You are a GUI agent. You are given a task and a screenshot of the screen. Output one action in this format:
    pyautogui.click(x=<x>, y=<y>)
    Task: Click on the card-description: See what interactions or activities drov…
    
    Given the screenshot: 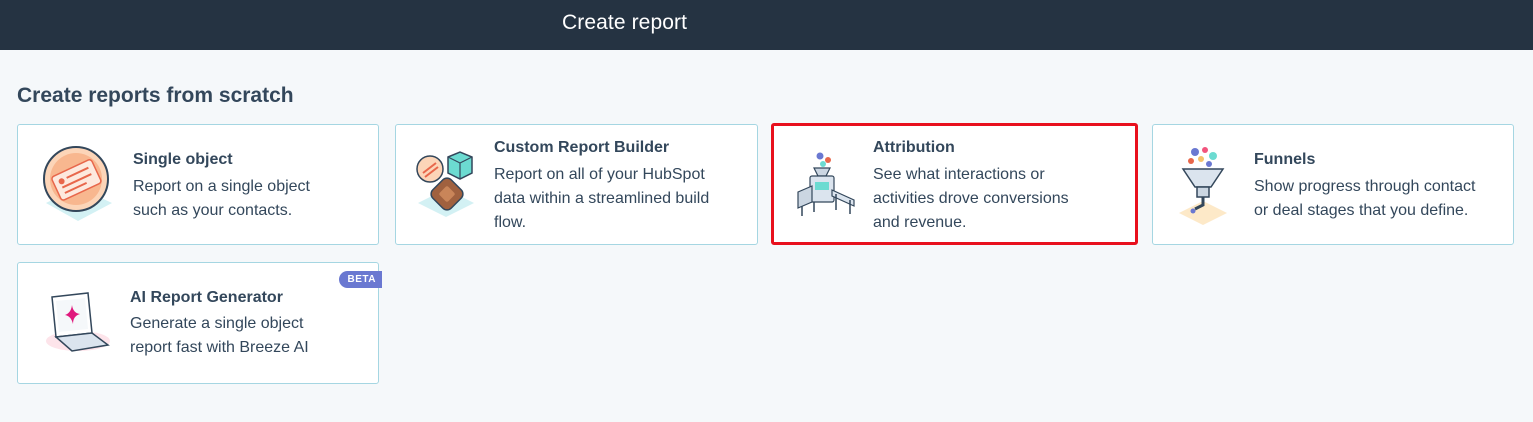 What is the action you would take?
    pyautogui.click(x=971, y=198)
    